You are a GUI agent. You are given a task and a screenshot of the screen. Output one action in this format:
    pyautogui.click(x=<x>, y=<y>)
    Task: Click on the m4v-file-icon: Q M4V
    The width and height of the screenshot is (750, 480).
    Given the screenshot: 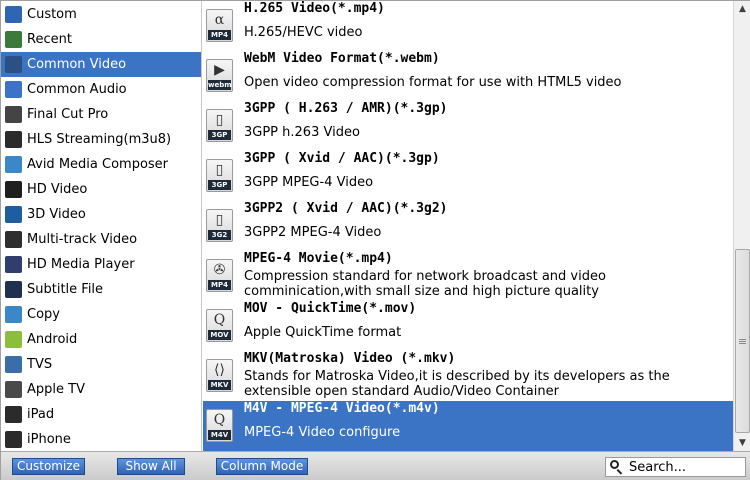 What is the action you would take?
    pyautogui.click(x=219, y=425)
    